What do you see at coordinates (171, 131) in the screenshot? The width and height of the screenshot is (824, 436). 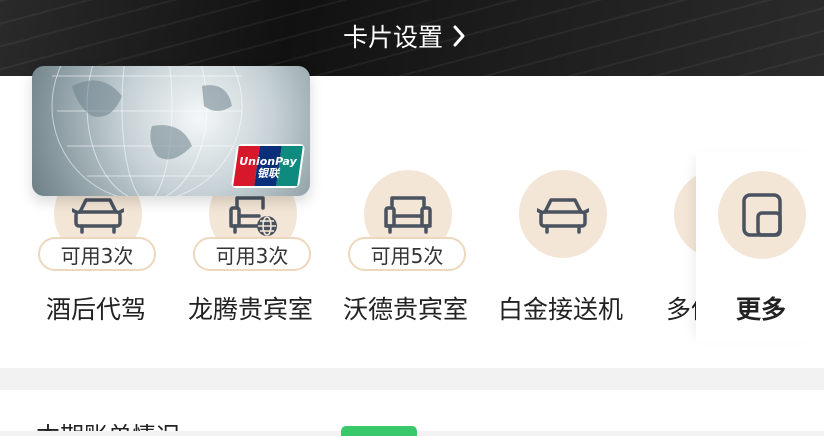 I see `bank-card-image: UnionPay 银联` at bounding box center [171, 131].